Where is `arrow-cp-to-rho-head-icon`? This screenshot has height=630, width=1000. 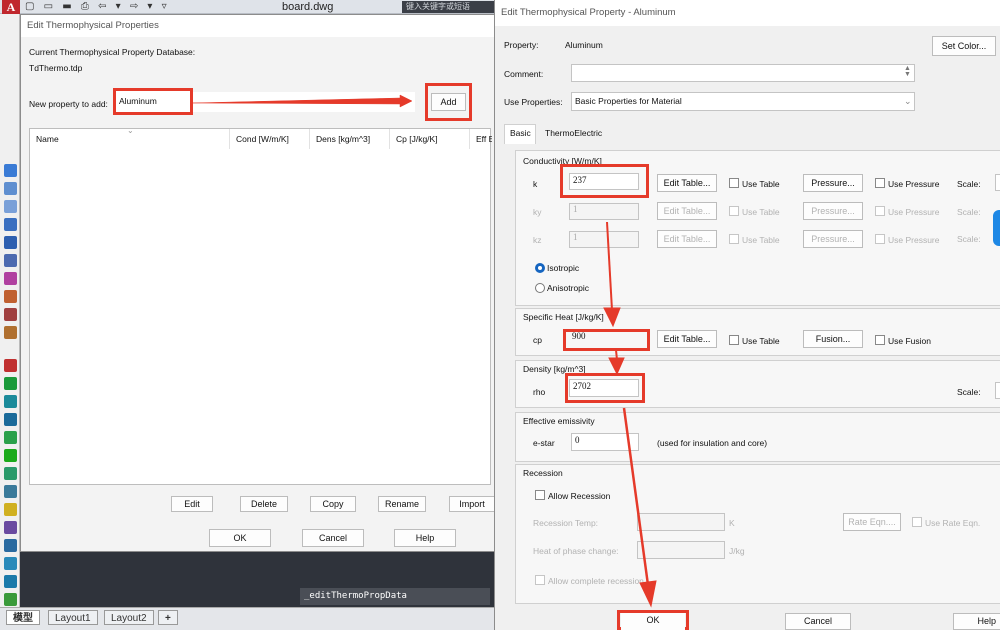 arrow-cp-to-rho-head-icon is located at coordinates (616, 366).